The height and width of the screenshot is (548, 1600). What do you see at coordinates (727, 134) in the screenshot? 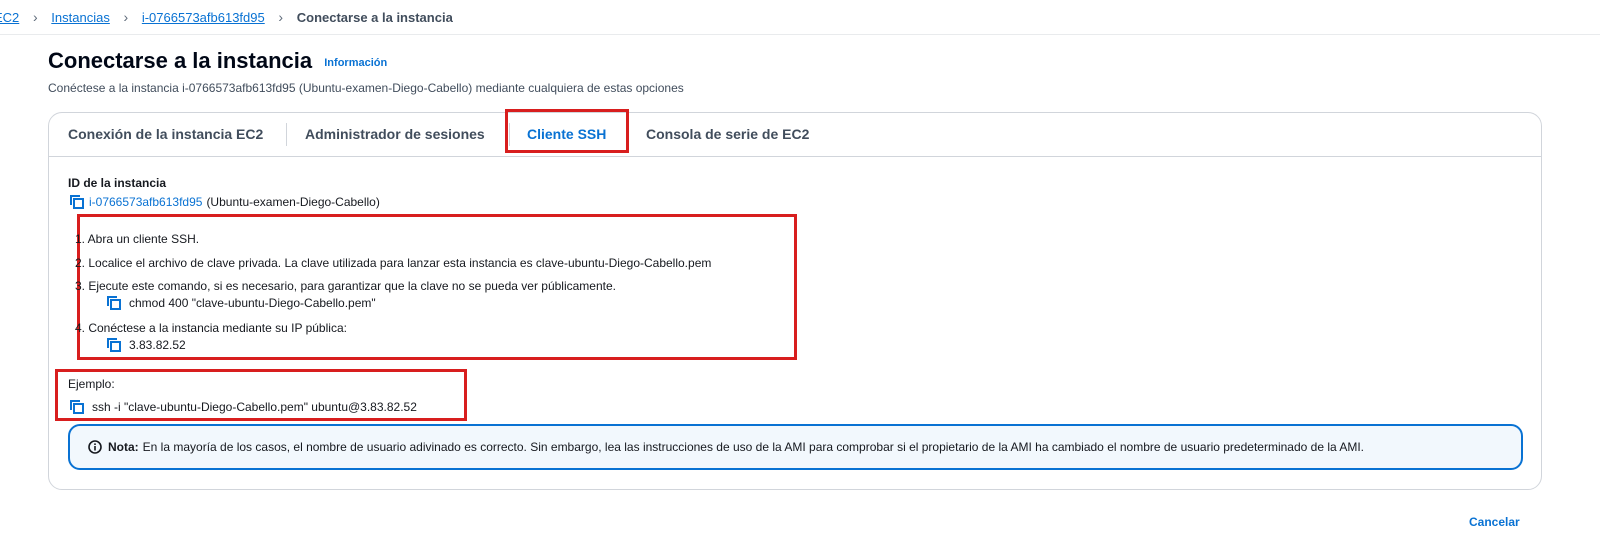
I see `tab-ec2-serial-console: Consola de serie de EC2` at bounding box center [727, 134].